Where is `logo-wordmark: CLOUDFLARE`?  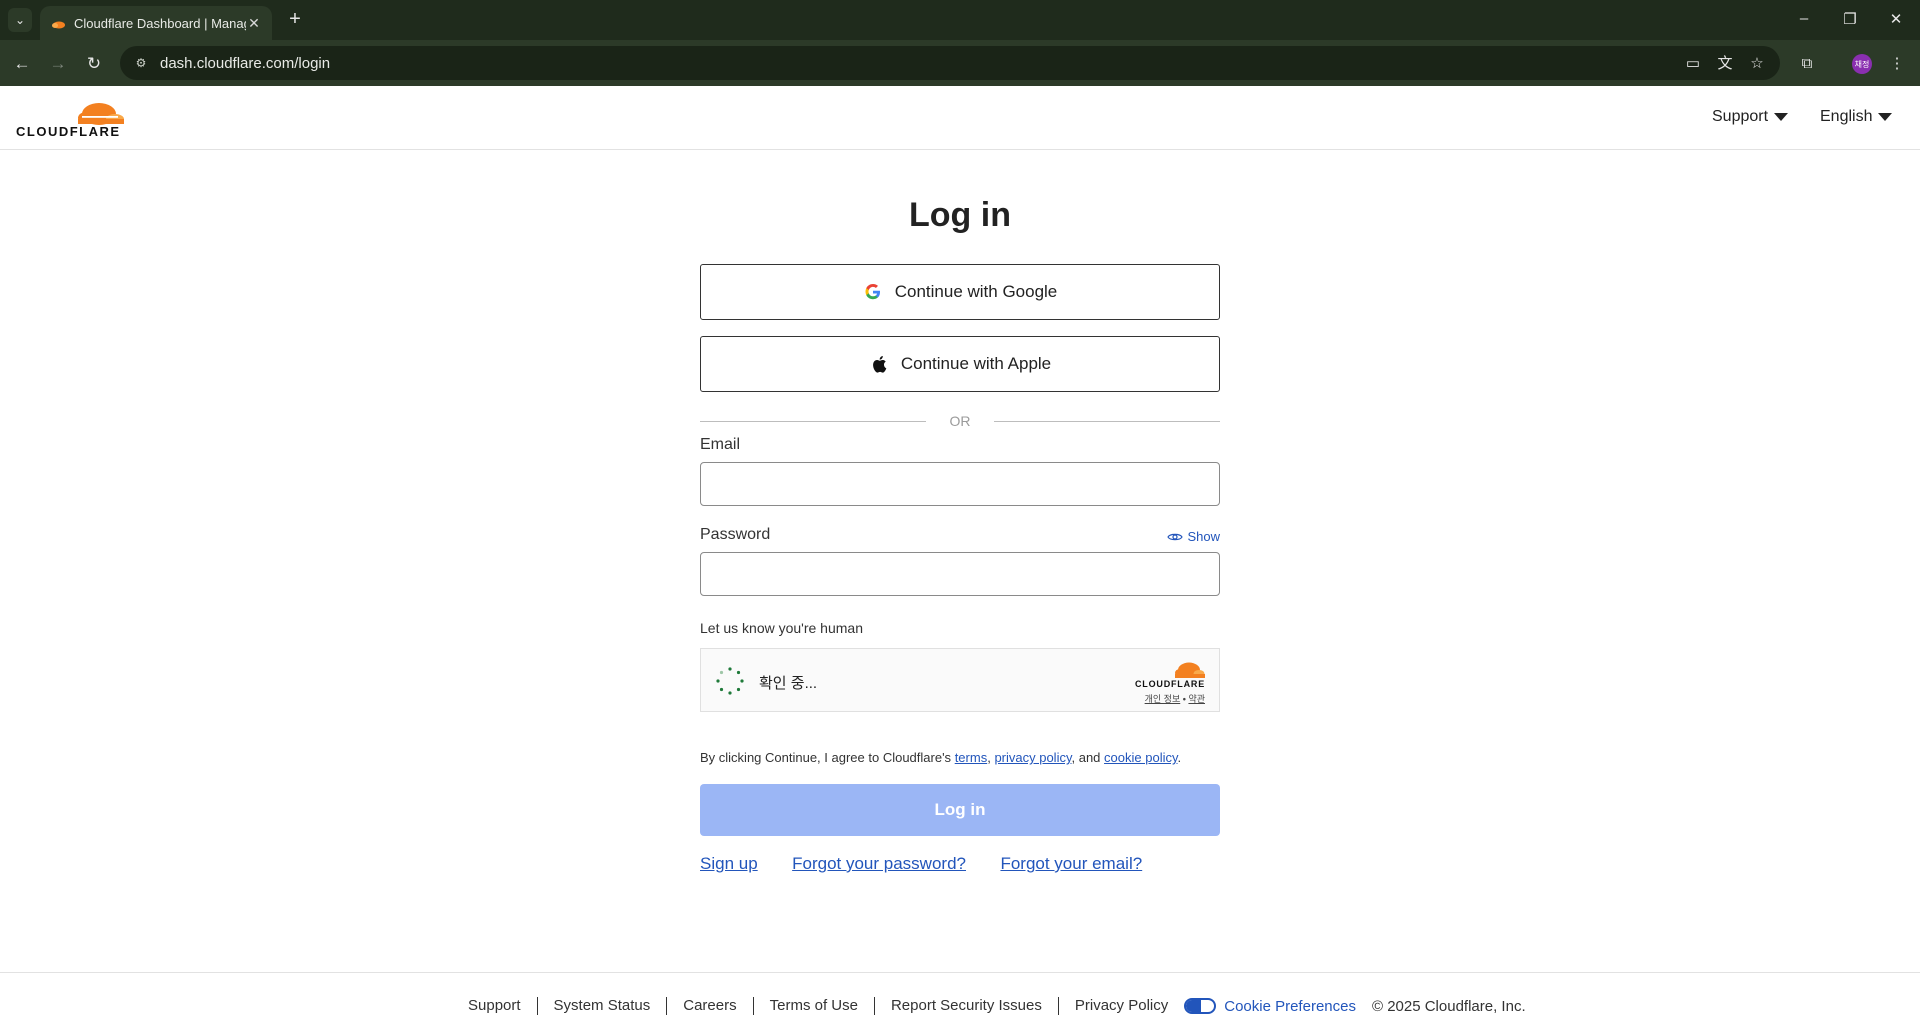 logo-wordmark: CLOUDFLARE is located at coordinates (68, 131).